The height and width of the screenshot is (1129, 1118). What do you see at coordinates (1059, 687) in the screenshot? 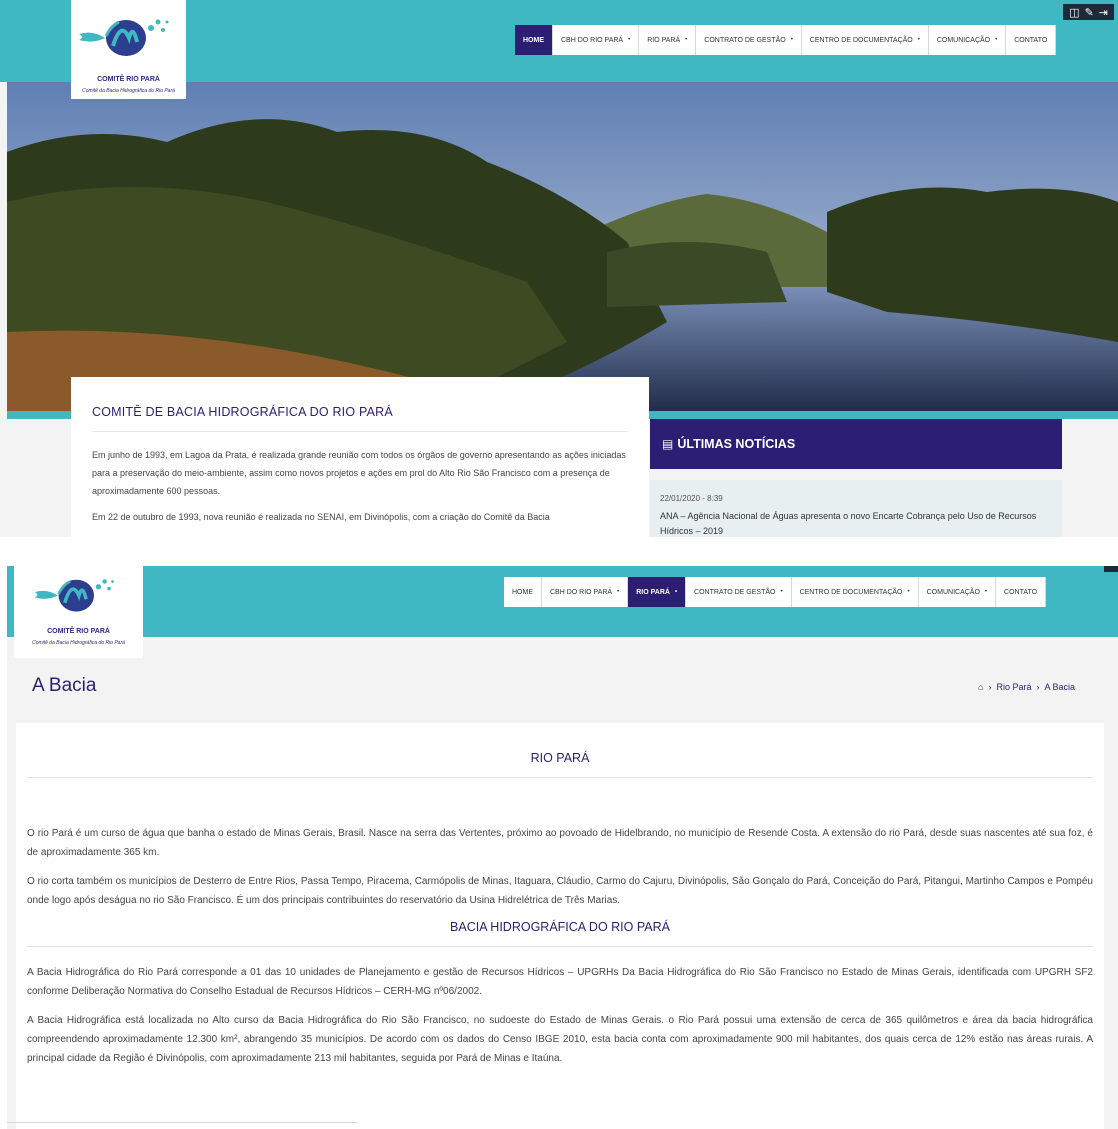
I see `breadcrumb-current: A Bacia` at bounding box center [1059, 687].